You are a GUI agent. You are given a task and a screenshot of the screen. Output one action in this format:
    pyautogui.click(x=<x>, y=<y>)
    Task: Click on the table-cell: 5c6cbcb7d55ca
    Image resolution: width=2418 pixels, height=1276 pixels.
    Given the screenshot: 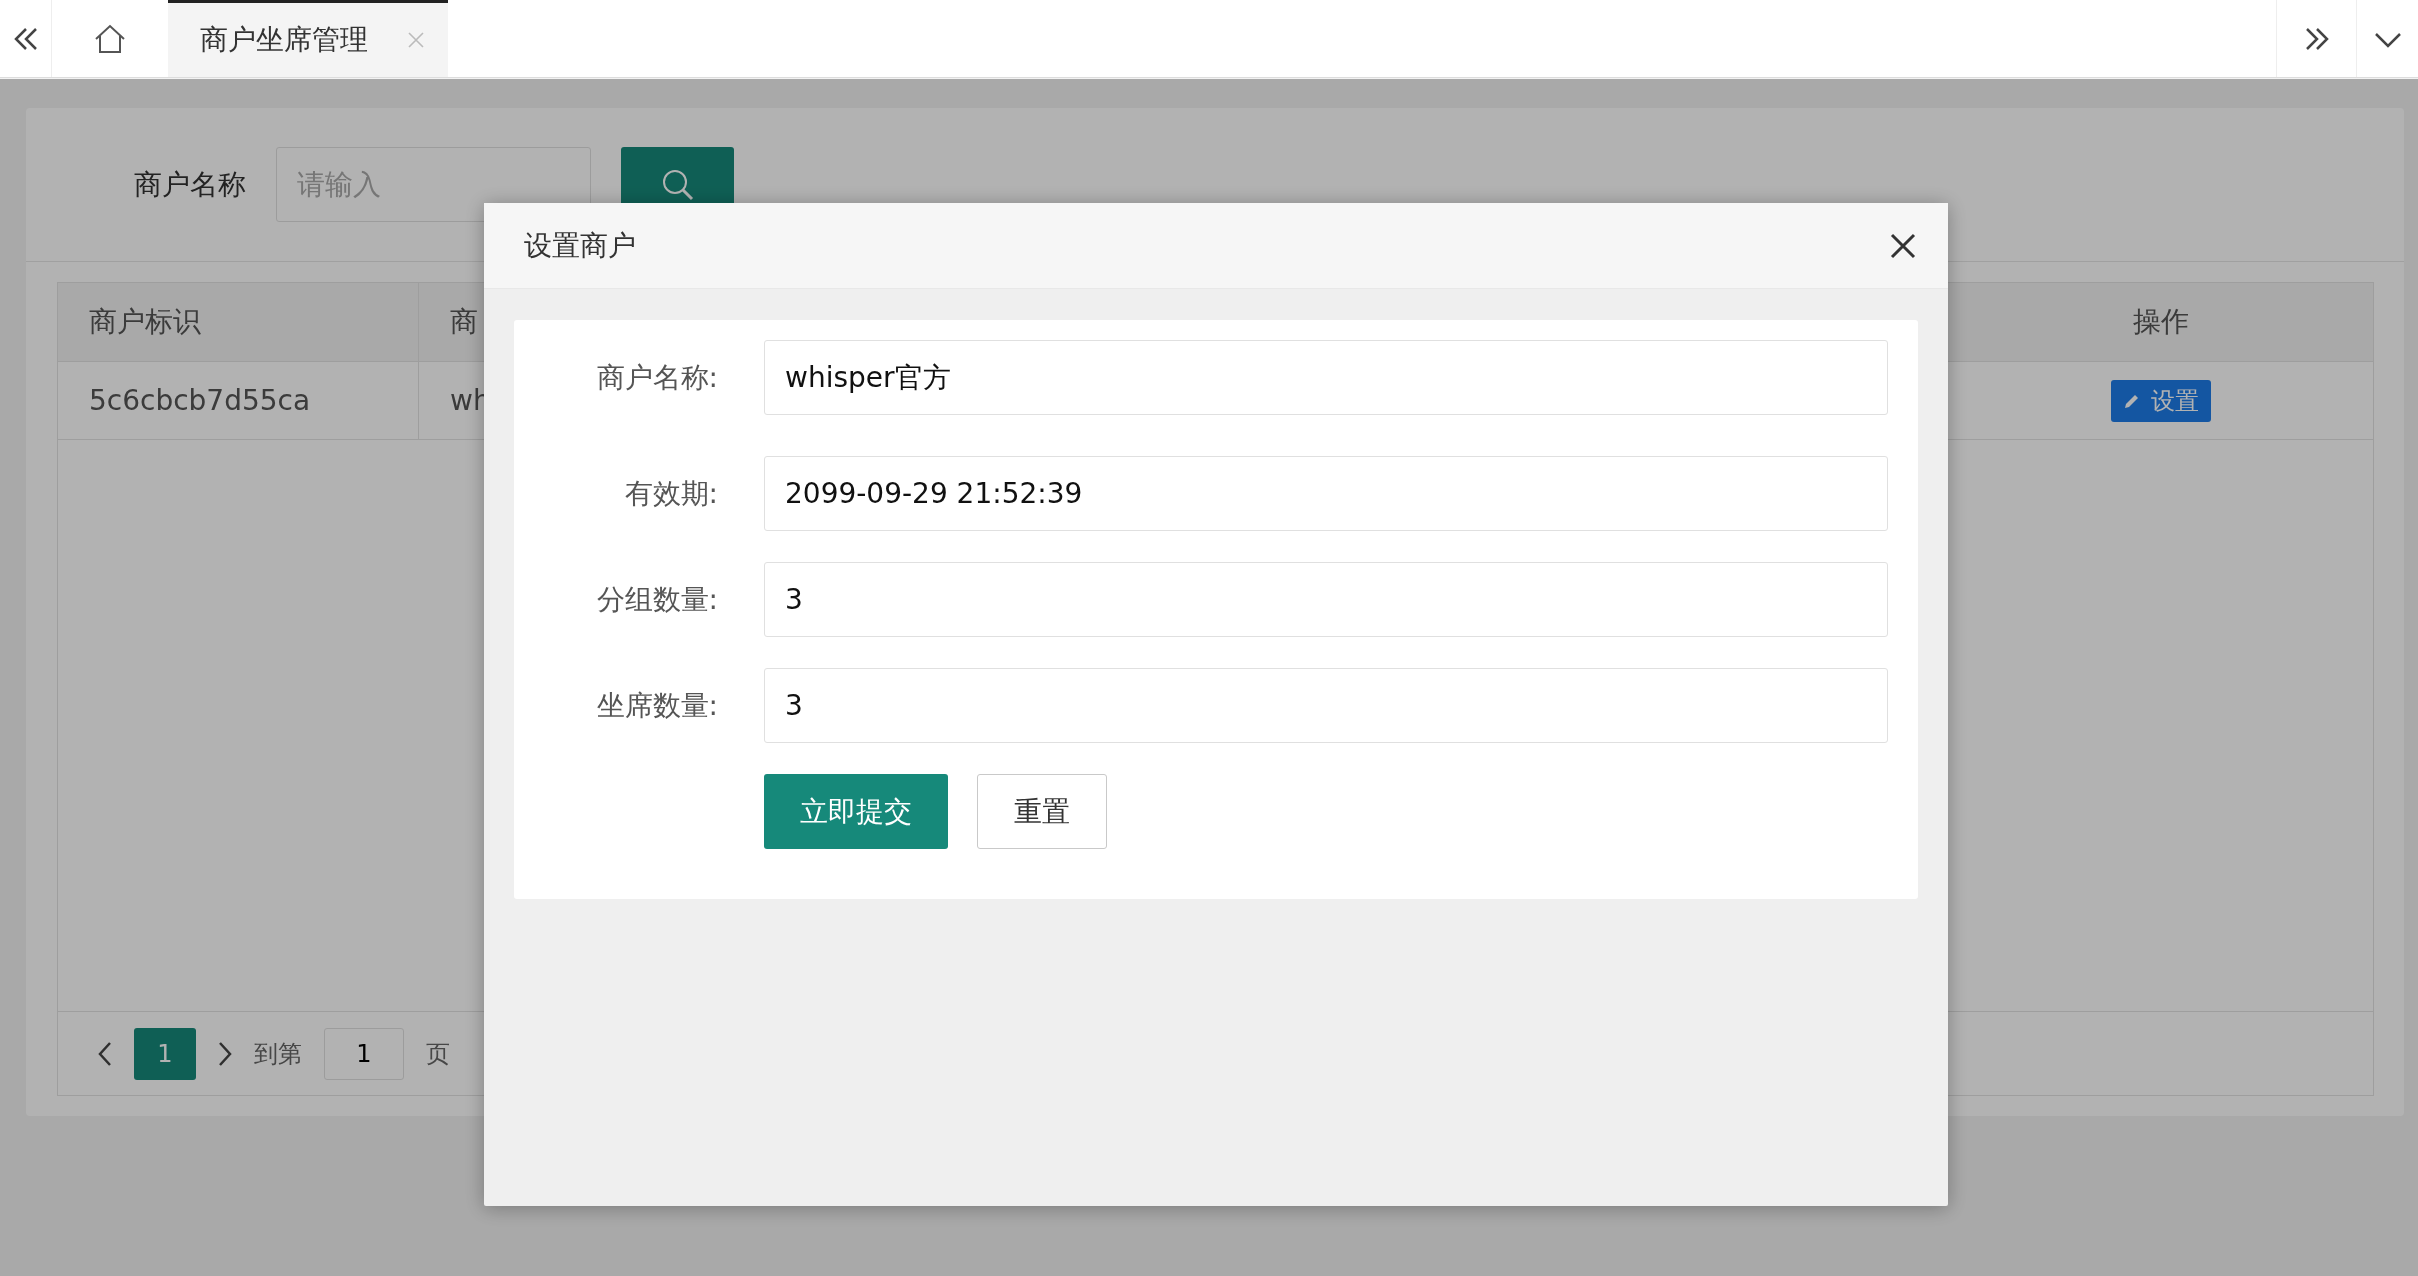 What is the action you would take?
    pyautogui.click(x=238, y=400)
    